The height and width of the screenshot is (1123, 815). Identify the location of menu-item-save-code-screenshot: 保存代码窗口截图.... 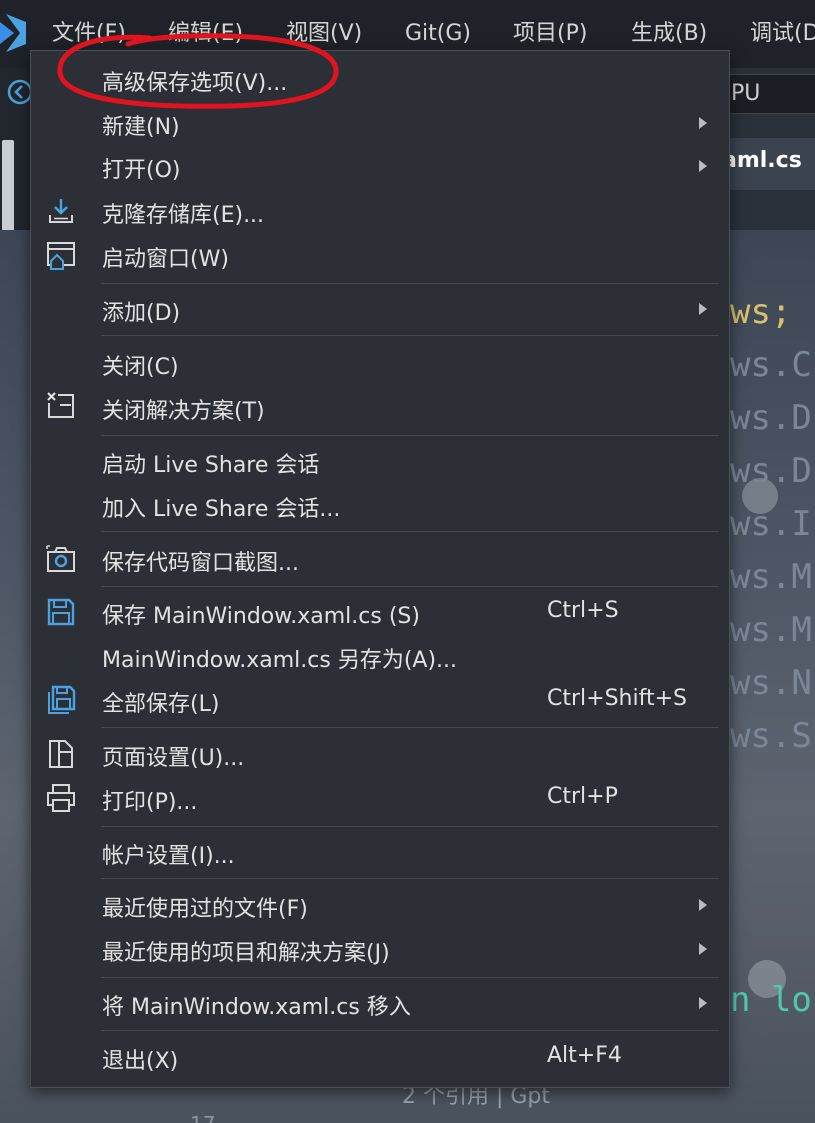
(380, 559).